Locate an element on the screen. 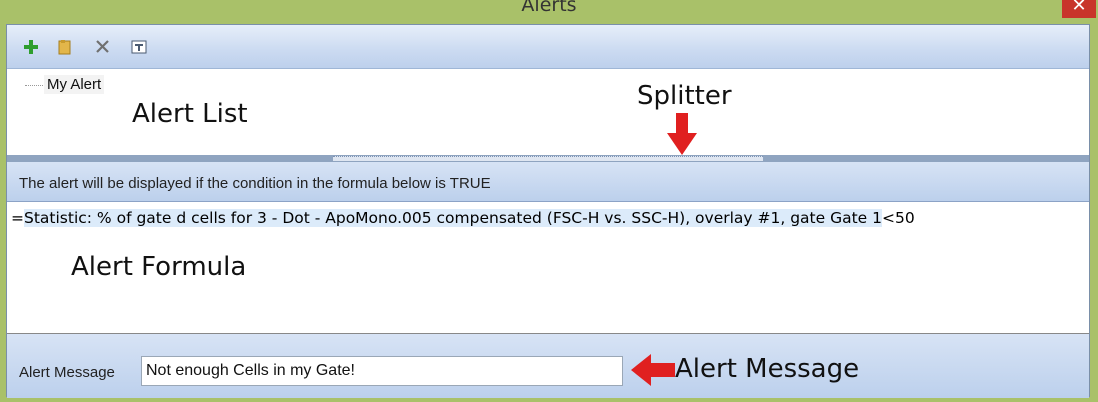 The image size is (1098, 402). alert-message-input is located at coordinates (382, 371).